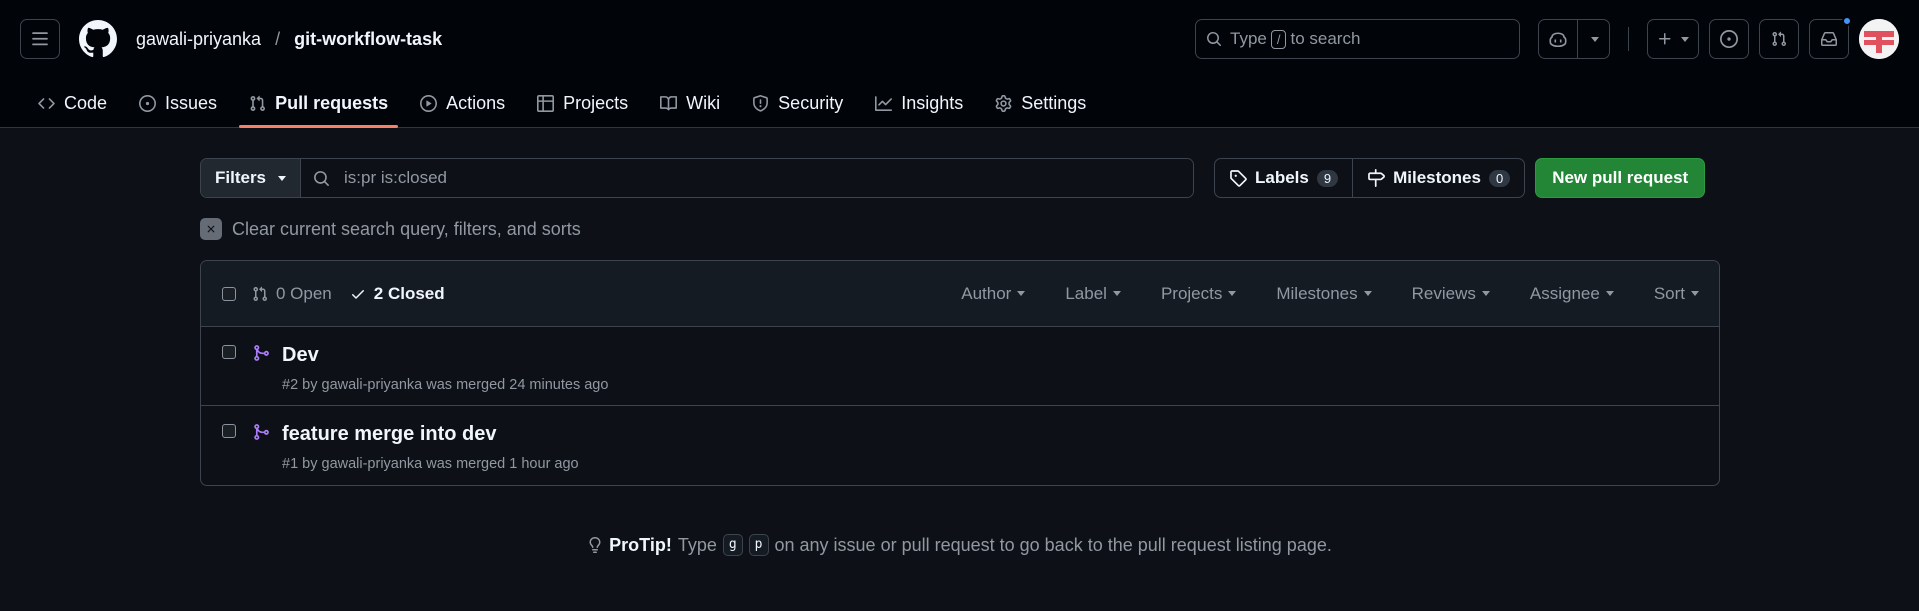 Image resolution: width=1919 pixels, height=611 pixels. What do you see at coordinates (1669, 293) in the screenshot?
I see `dropdown-label: Sort` at bounding box center [1669, 293].